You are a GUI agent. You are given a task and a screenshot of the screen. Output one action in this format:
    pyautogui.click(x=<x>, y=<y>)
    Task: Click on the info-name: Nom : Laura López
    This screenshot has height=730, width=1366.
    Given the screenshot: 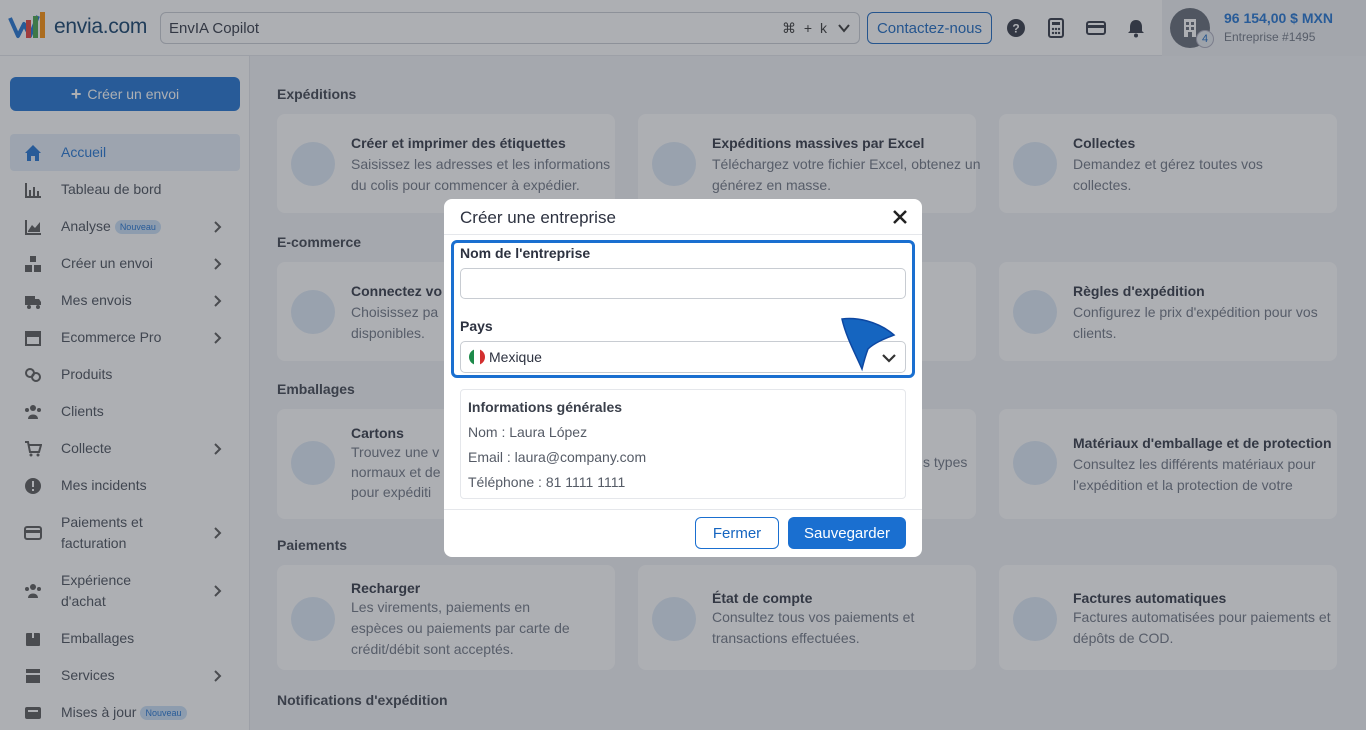 What is the action you would take?
    pyautogui.click(x=528, y=432)
    